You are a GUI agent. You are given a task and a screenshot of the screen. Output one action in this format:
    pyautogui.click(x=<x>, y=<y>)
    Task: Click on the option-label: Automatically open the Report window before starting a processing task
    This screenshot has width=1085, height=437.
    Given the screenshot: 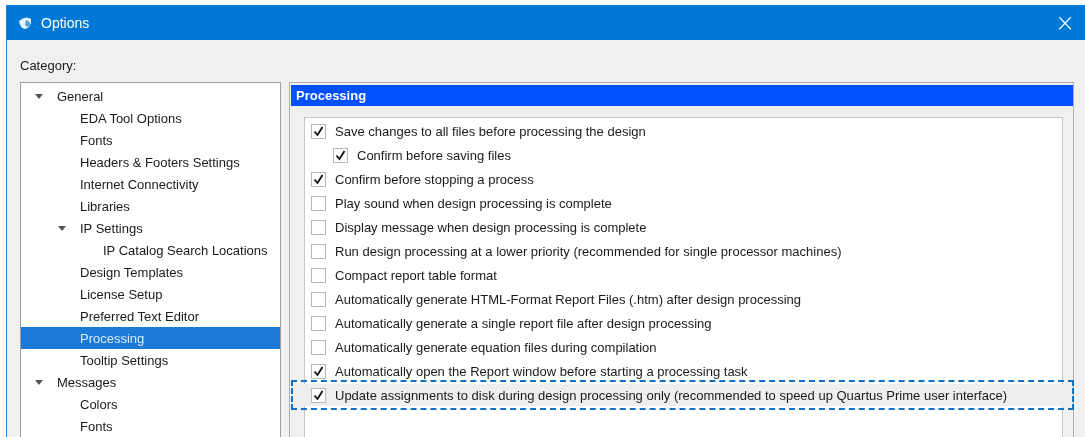 What is the action you would take?
    pyautogui.click(x=541, y=371)
    